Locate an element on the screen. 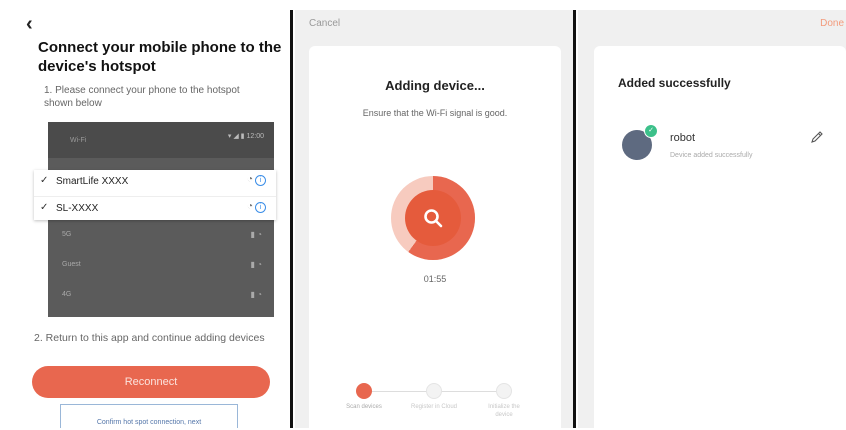  step-label-scan: Scan devices is located at coordinates (364, 407).